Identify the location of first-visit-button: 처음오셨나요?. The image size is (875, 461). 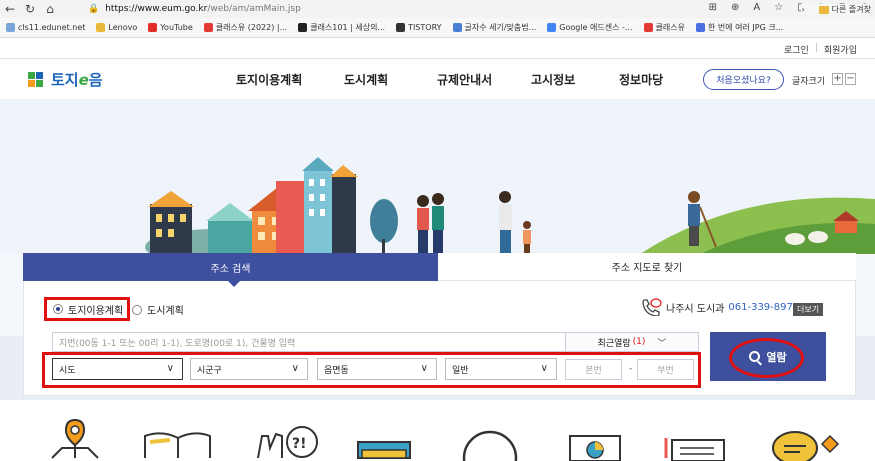
(743, 79).